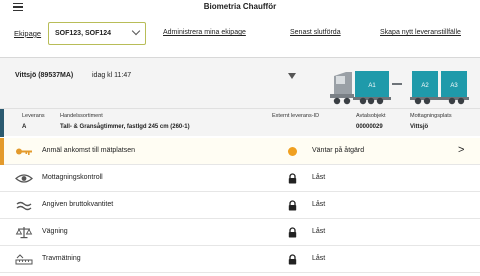  I want to click on avtal-label: Avtalsobjekt, so click(371, 116).